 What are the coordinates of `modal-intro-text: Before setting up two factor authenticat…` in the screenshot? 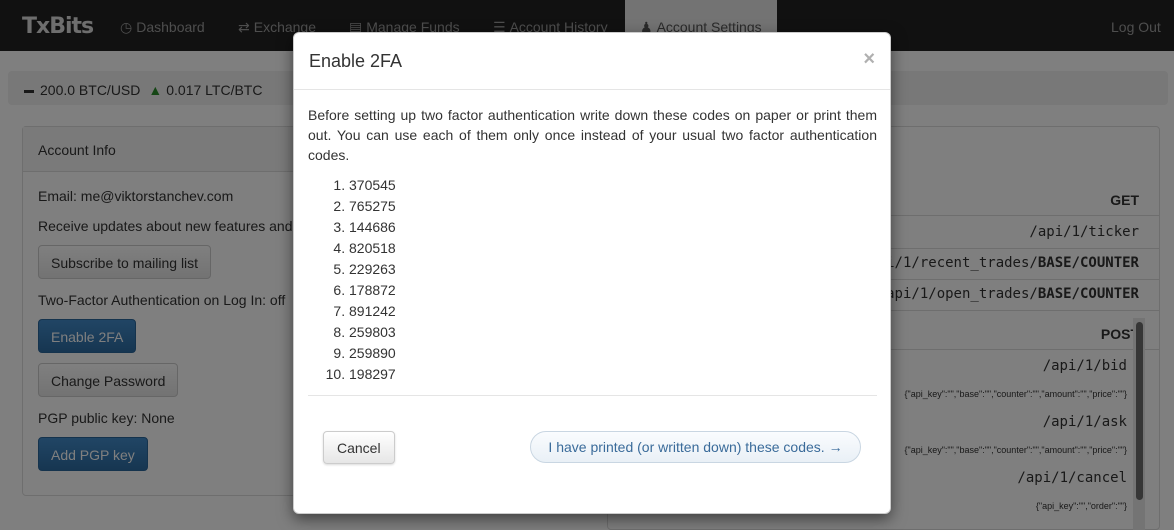 It's located at (592, 135).